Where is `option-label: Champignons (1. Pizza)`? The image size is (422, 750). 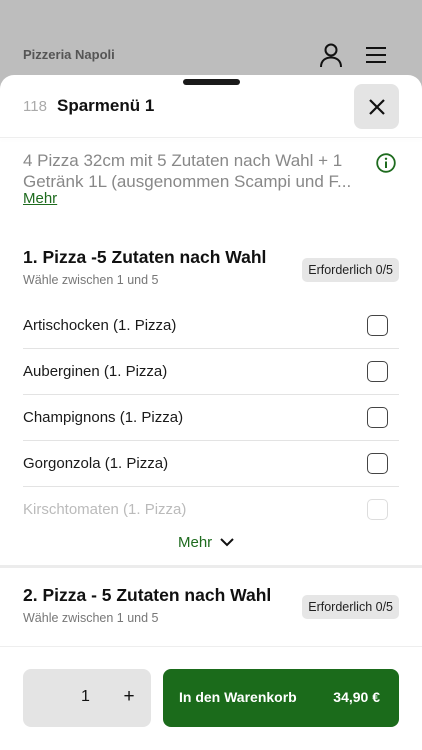
option-label: Champignons (1. Pizza) is located at coordinates (103, 417).